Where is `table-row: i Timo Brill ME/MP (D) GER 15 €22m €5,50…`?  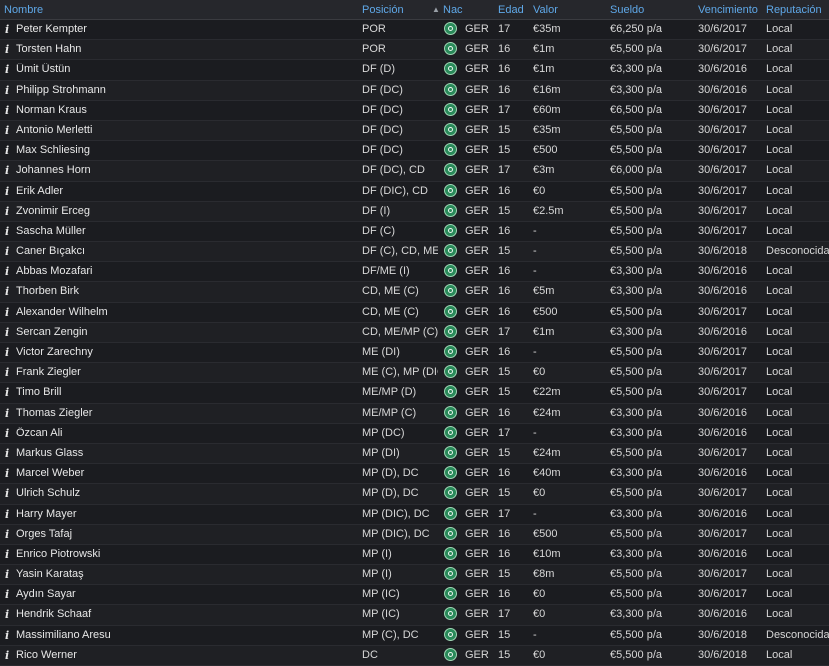 table-row: i Timo Brill ME/MP (D) GER 15 €22m €5,50… is located at coordinates (414, 393).